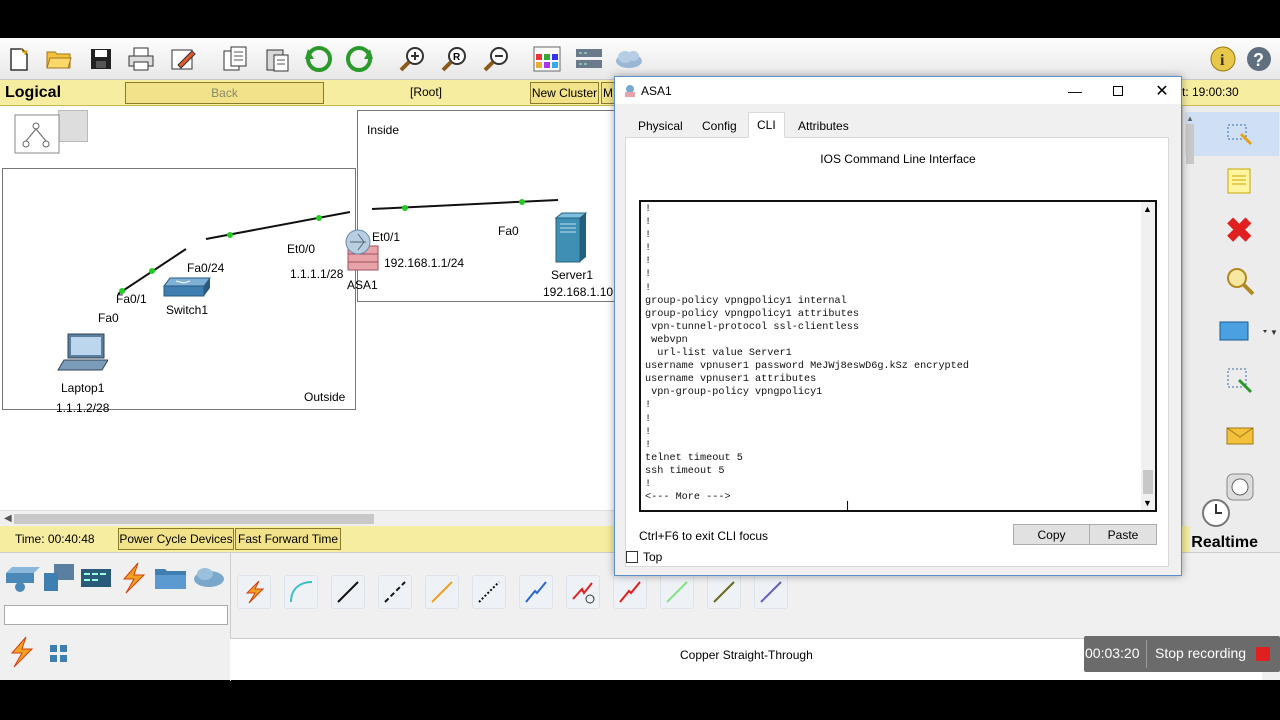 Image resolution: width=1280 pixels, height=720 pixels. What do you see at coordinates (359, 59) in the screenshot?
I see `redo-icon` at bounding box center [359, 59].